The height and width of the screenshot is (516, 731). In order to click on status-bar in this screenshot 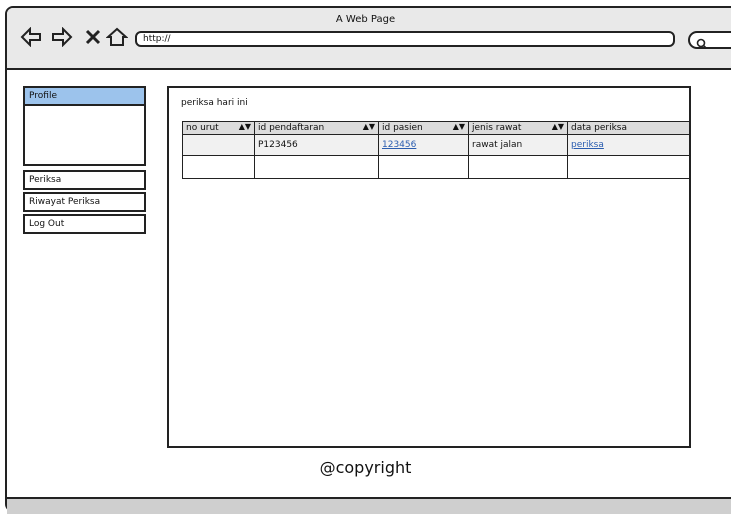, I will do `click(369, 505)`.